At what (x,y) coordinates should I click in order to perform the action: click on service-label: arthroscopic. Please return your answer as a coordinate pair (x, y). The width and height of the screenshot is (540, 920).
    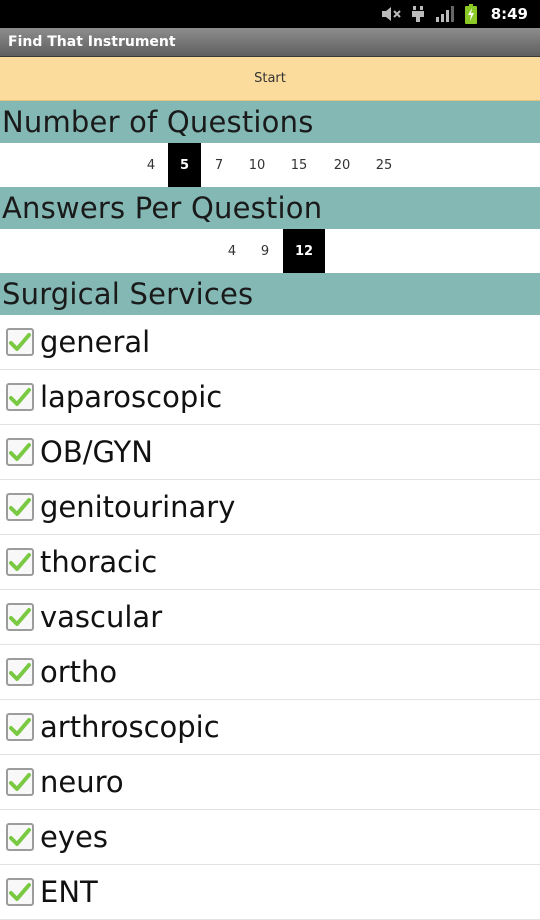
    Looking at the image, I should click on (130, 727).